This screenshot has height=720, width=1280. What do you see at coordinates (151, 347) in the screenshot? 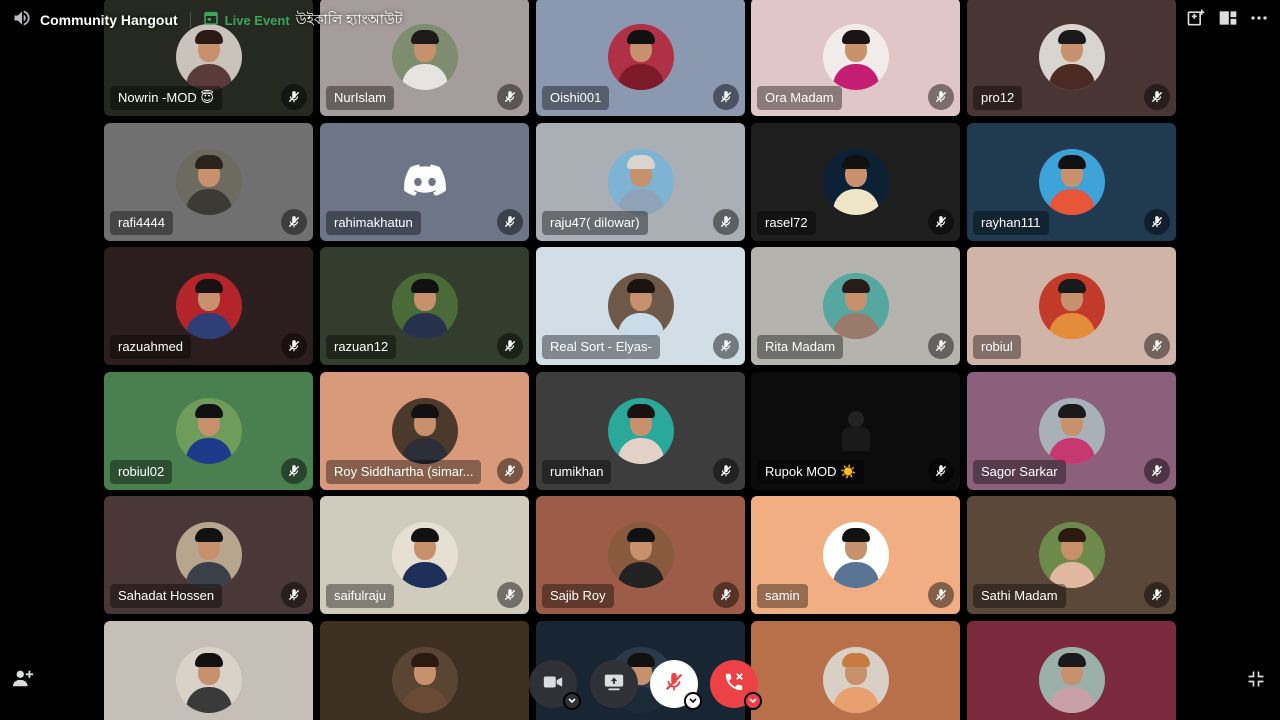
I see `participant-name: razuahmed` at bounding box center [151, 347].